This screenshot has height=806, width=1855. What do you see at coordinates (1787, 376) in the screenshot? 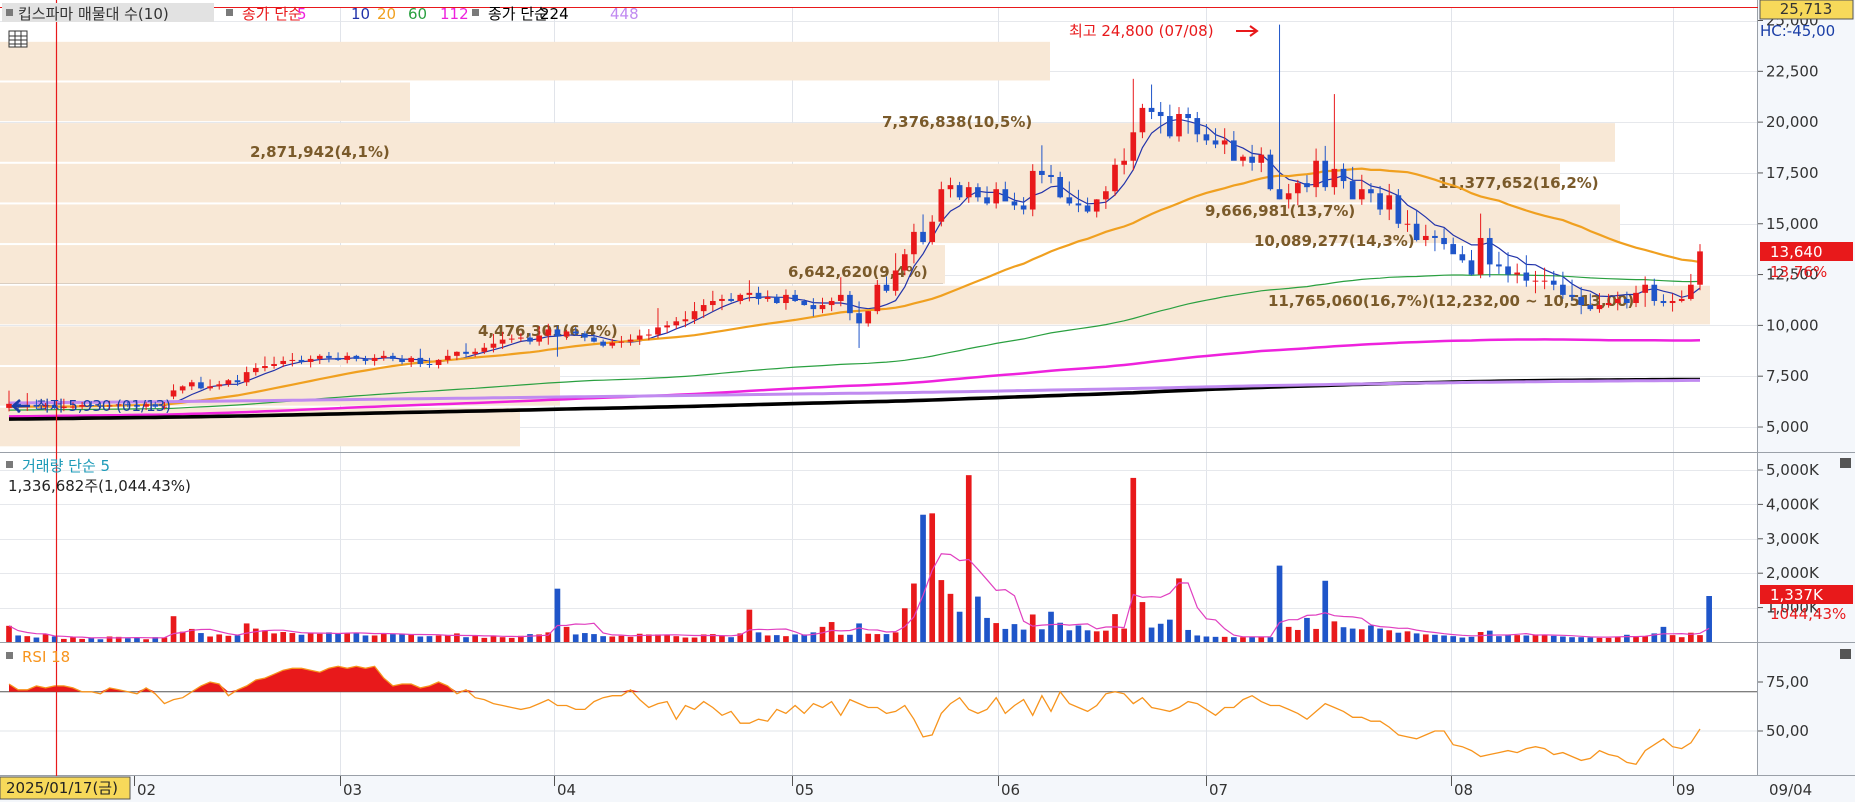
I see `price-tick-label: 7,500` at bounding box center [1787, 376].